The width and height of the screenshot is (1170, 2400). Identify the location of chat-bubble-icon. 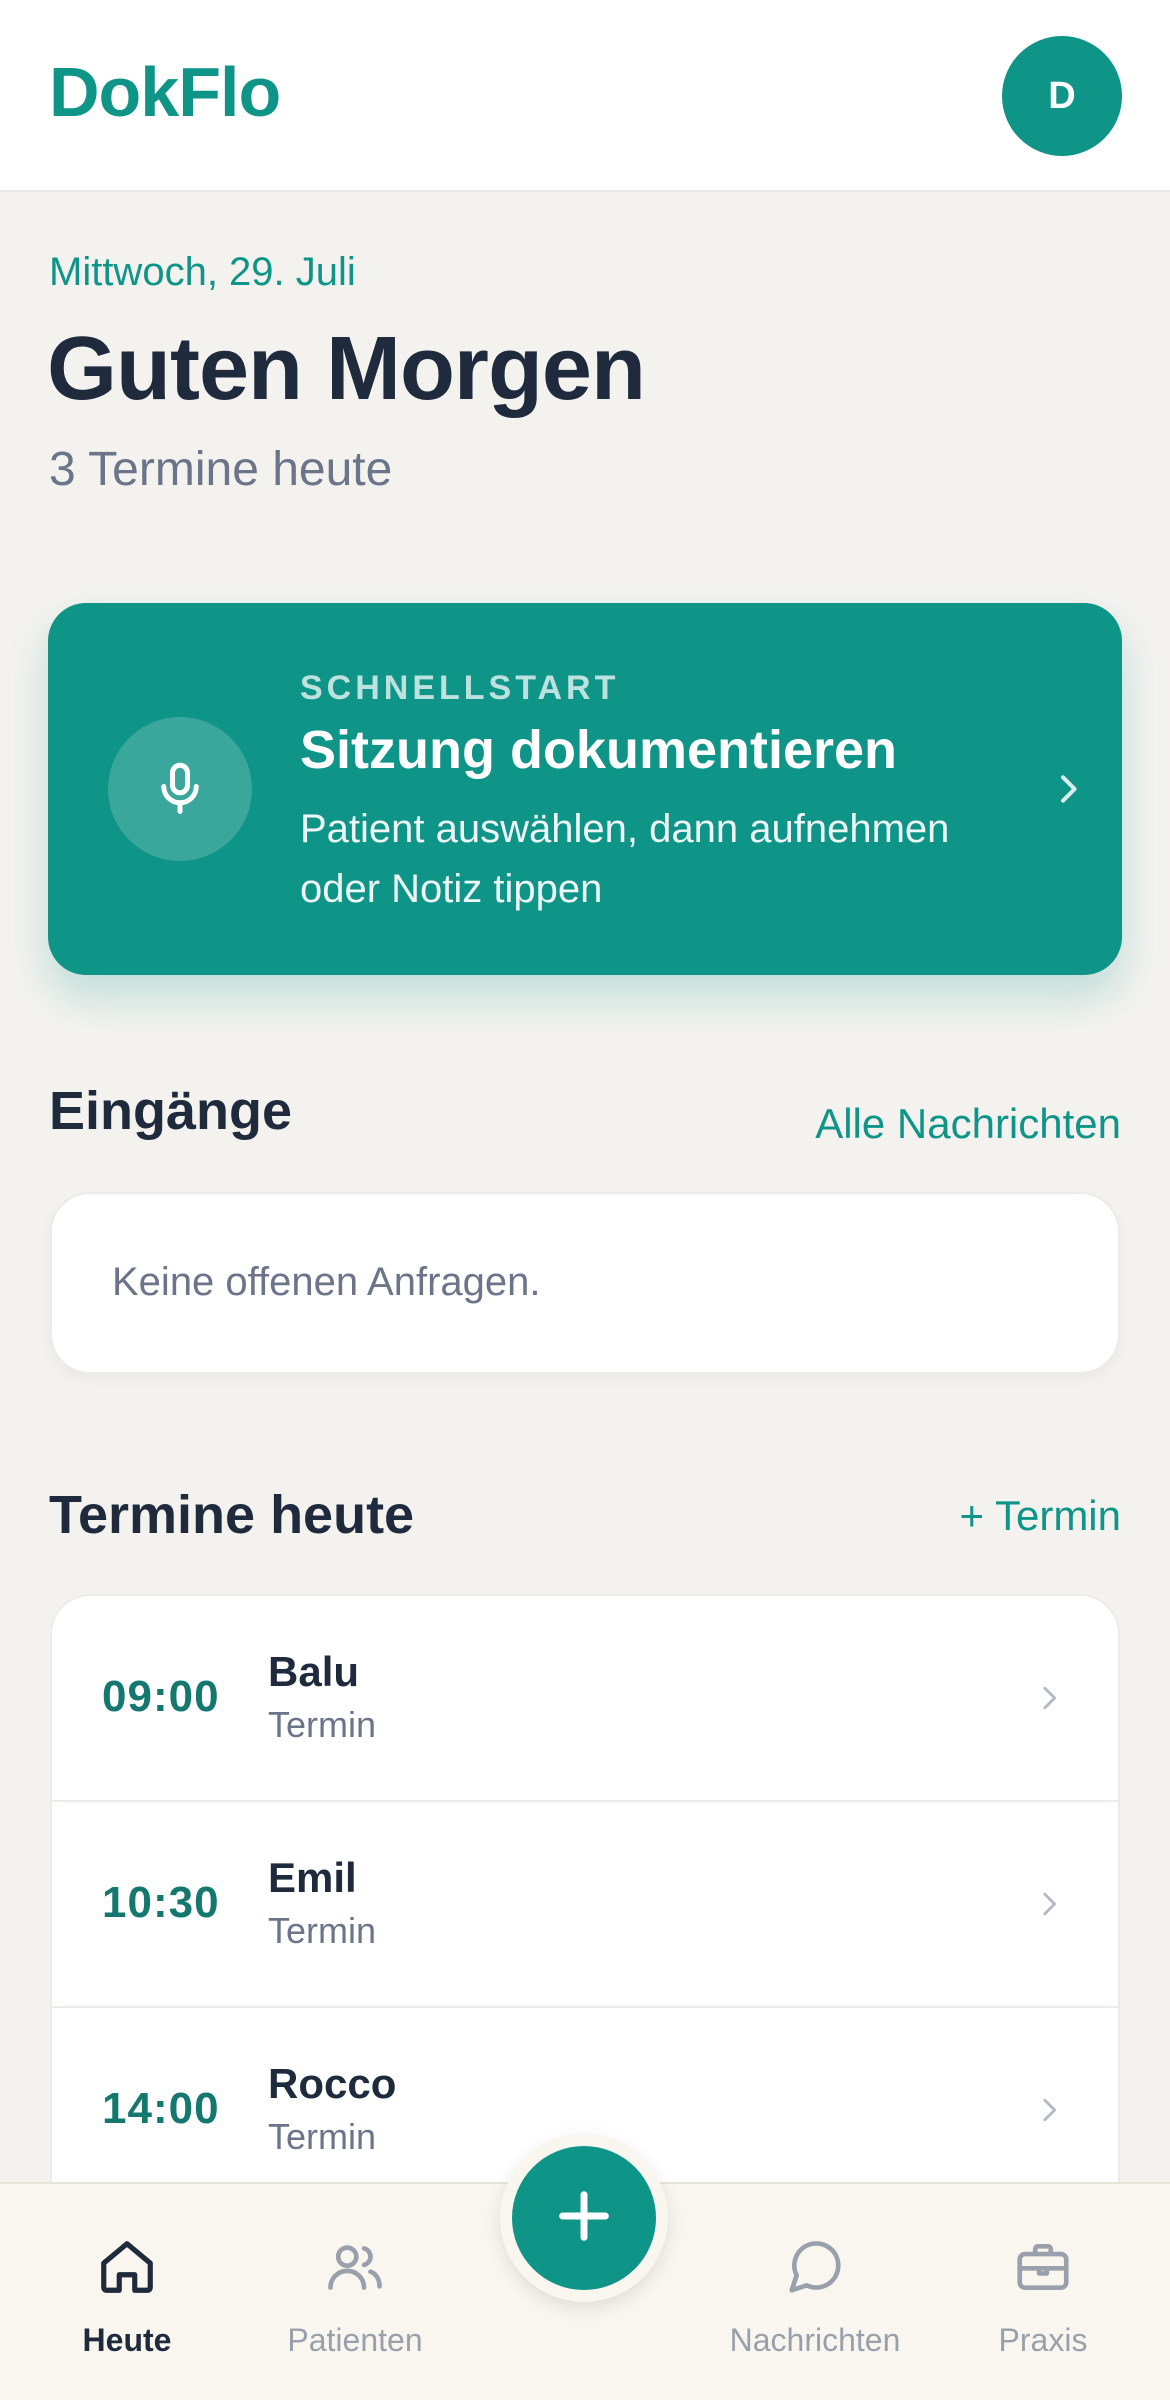
(815, 2269).